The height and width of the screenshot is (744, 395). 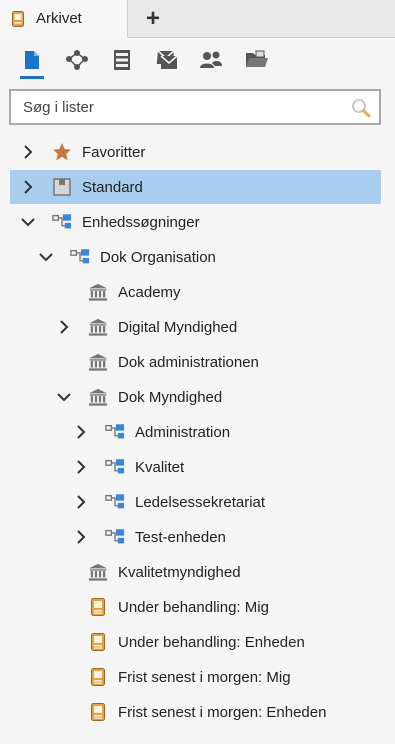 I want to click on tree-item: Administration, so click(x=195, y=432).